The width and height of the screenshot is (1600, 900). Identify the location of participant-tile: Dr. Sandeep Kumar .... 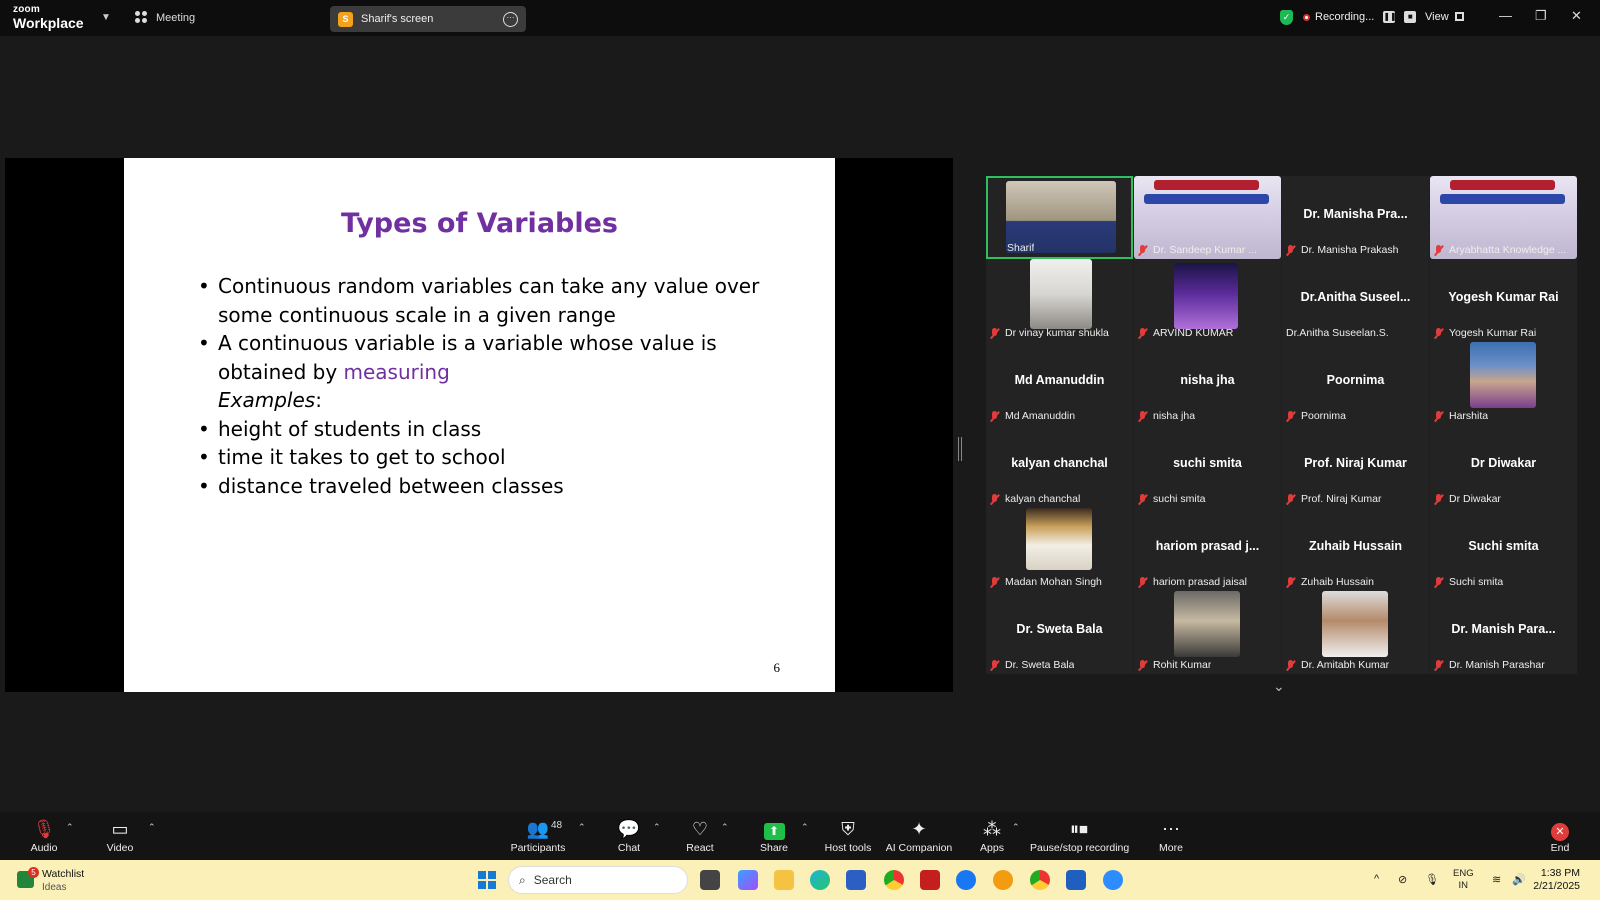
(1207, 217).